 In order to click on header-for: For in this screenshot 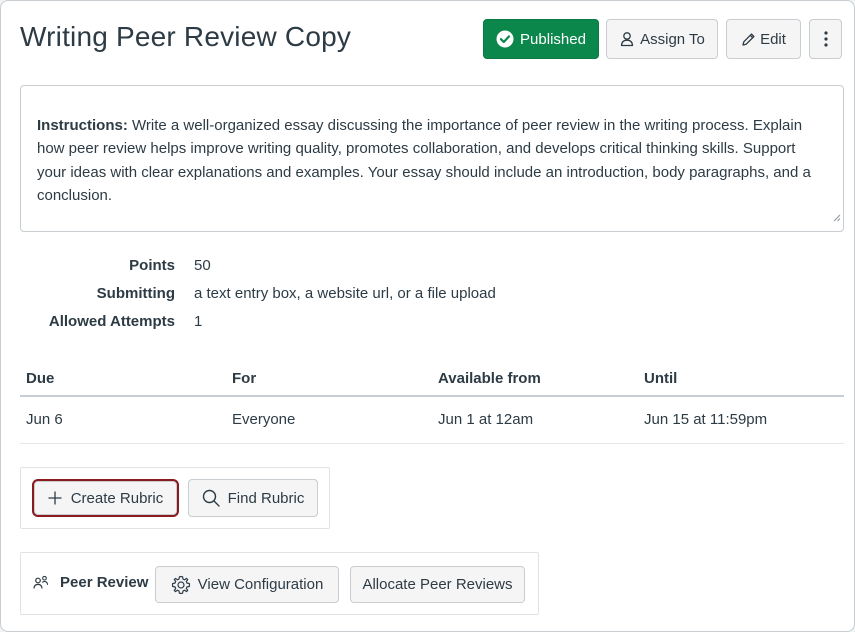, I will do `click(244, 378)`.